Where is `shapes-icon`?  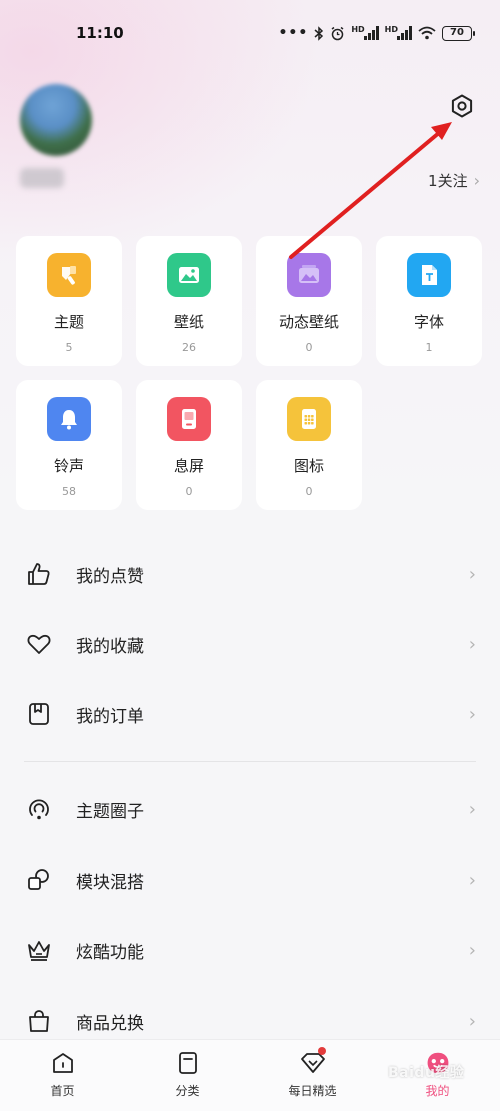
shapes-icon is located at coordinates (39, 880).